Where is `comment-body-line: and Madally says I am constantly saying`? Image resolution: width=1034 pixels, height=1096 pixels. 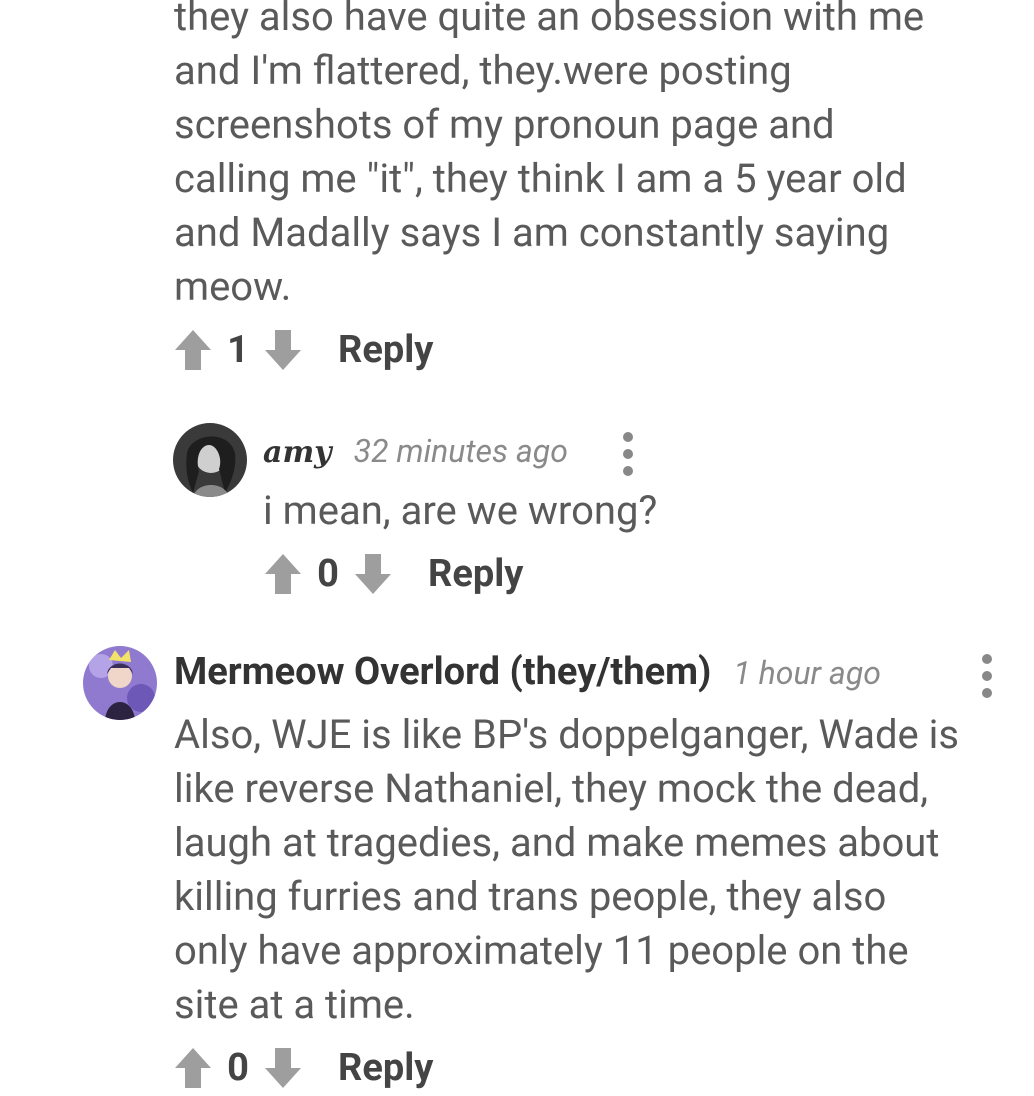
comment-body-line: and Madally says I am constantly saying is located at coordinates (532, 232).